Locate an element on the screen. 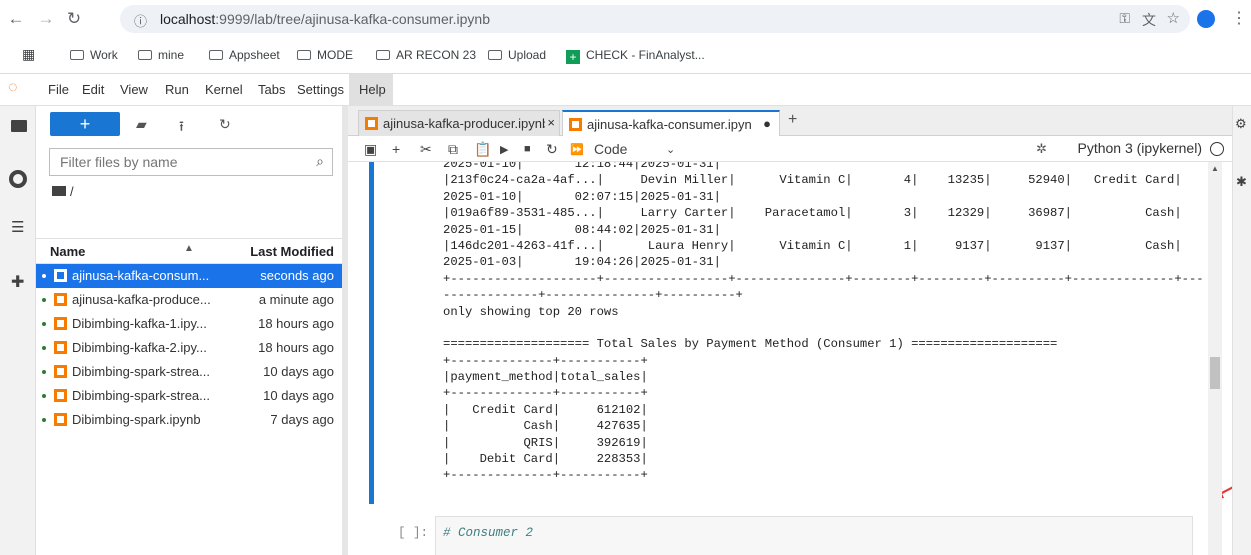 The image size is (1251, 555). add-tab-icon: + is located at coordinates (792, 120).